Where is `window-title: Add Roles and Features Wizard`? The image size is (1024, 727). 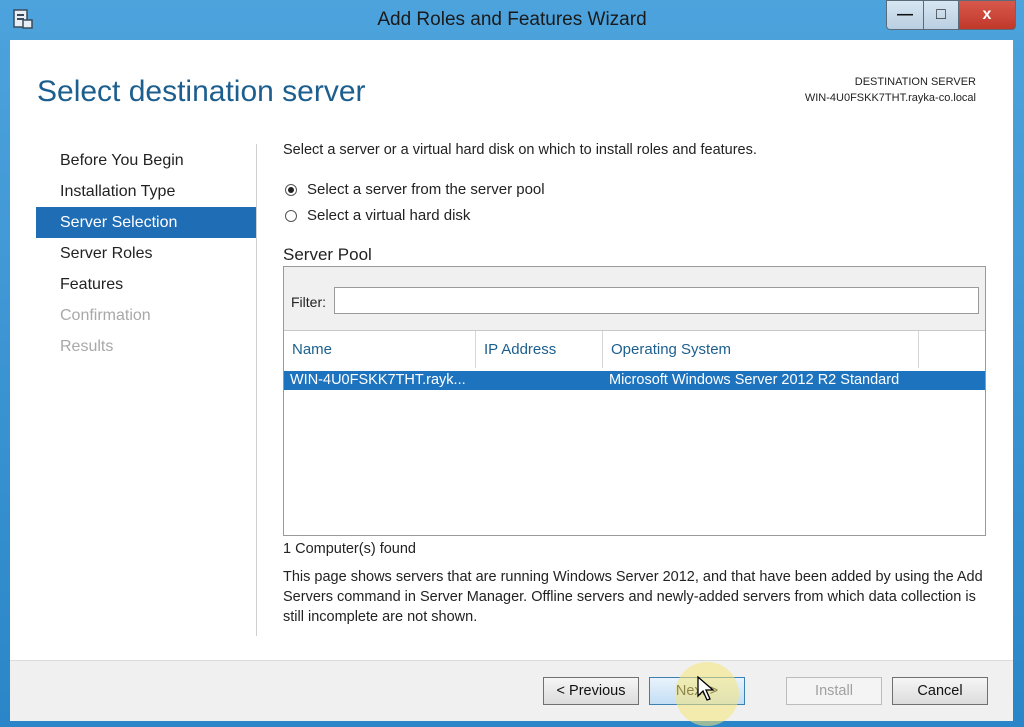 window-title: Add Roles and Features Wizard is located at coordinates (512, 19).